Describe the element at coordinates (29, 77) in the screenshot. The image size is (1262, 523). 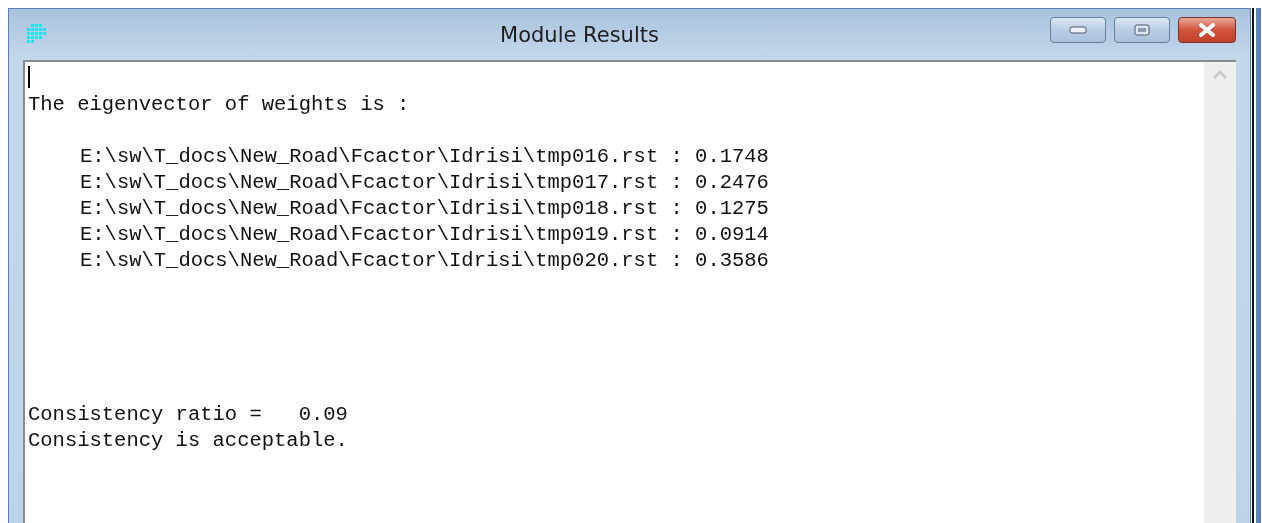
I see `text-cursor` at that location.